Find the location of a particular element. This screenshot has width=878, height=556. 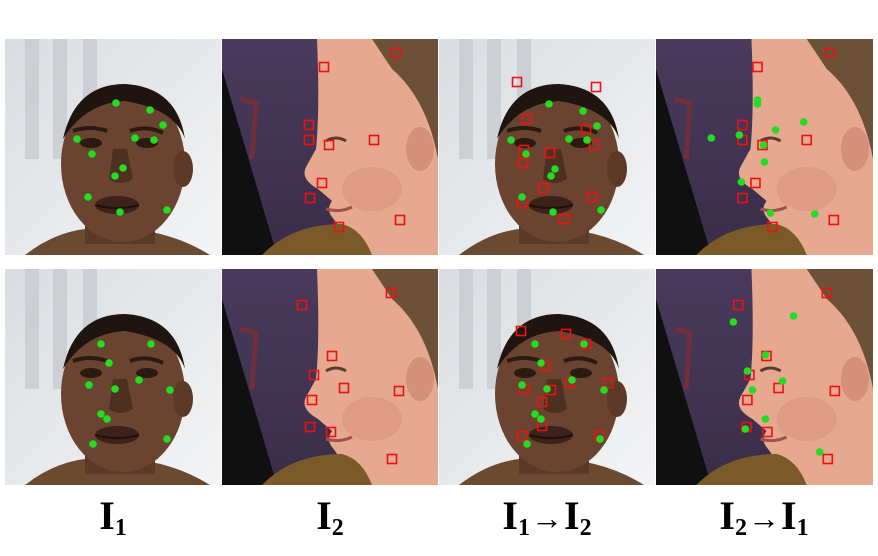

caption-i1: I1 is located at coordinates (113, 517).